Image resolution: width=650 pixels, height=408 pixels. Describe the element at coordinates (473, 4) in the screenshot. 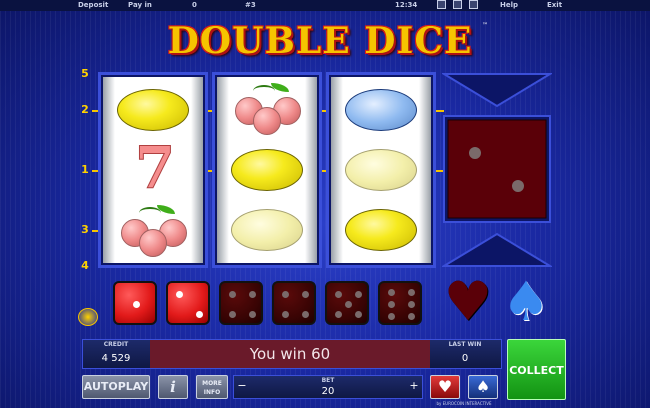

I see `settings-icon` at that location.